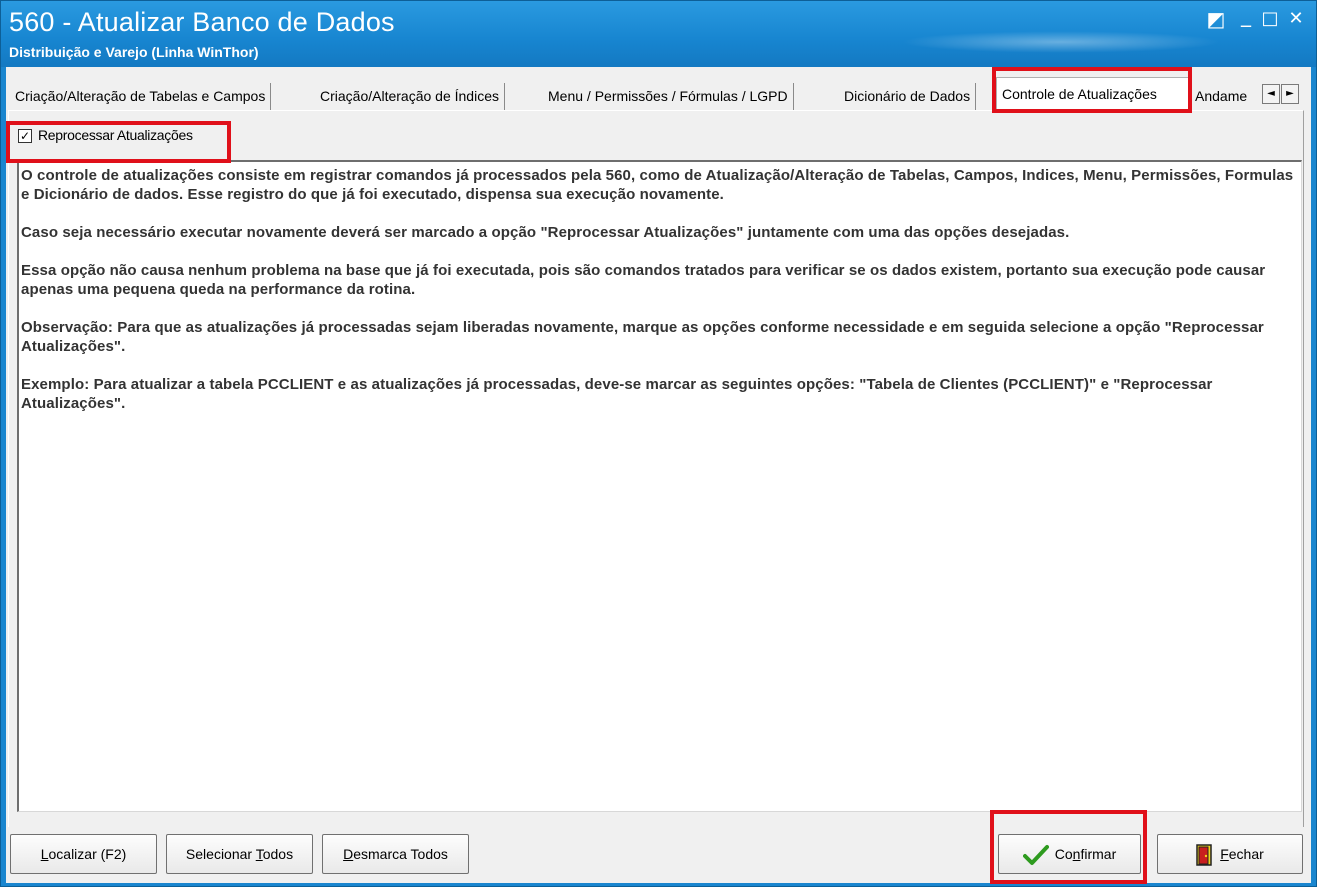  Describe the element at coordinates (1270, 19) in the screenshot. I see `maximize-icon: □` at that location.